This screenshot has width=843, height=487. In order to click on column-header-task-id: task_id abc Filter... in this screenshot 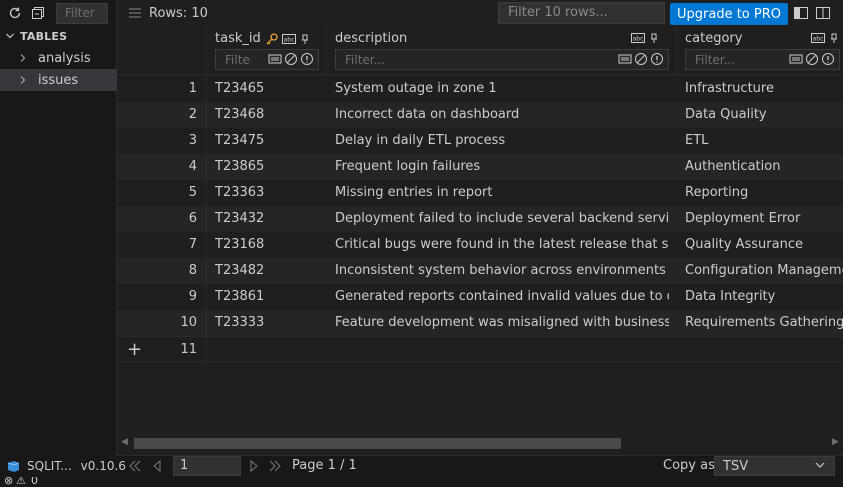, I will do `click(266, 51)`.